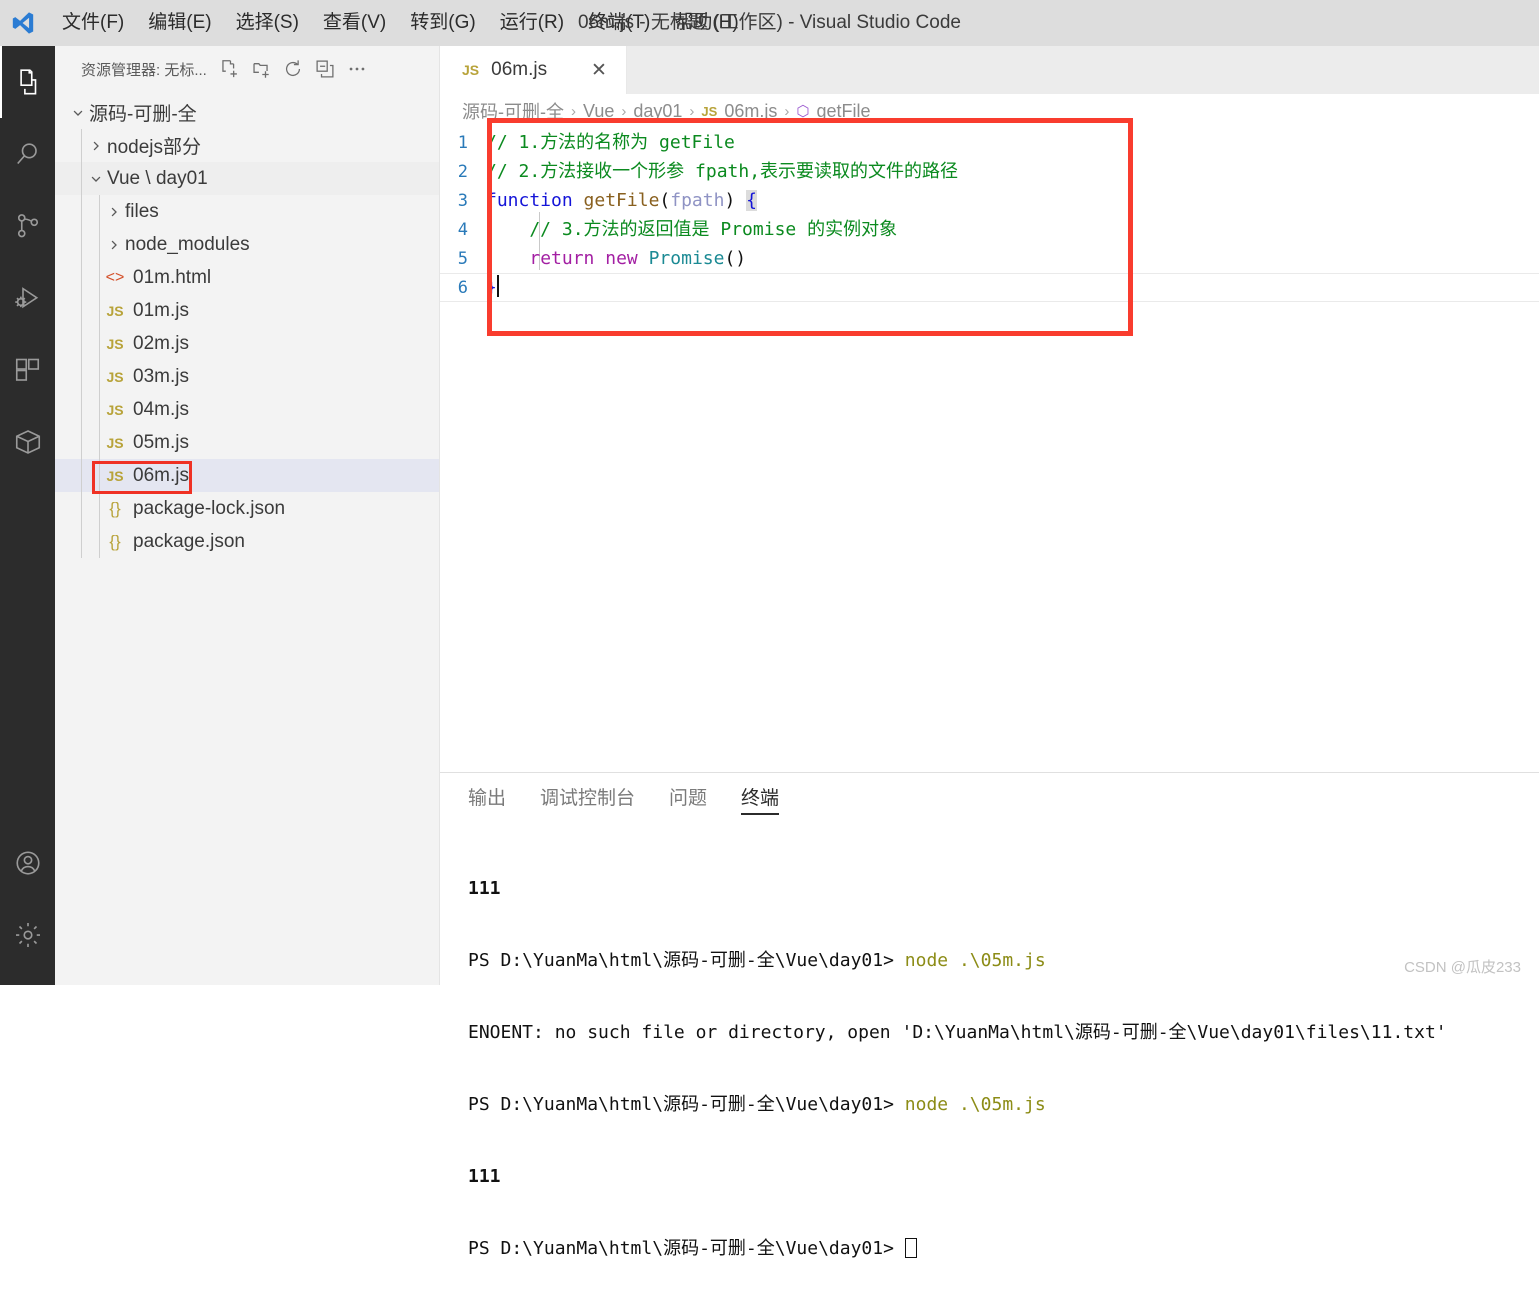 The width and height of the screenshot is (1539, 1309). What do you see at coordinates (989, 142) in the screenshot?
I see `code-line-1: 1 // 1.方法的名称为 getFile` at bounding box center [989, 142].